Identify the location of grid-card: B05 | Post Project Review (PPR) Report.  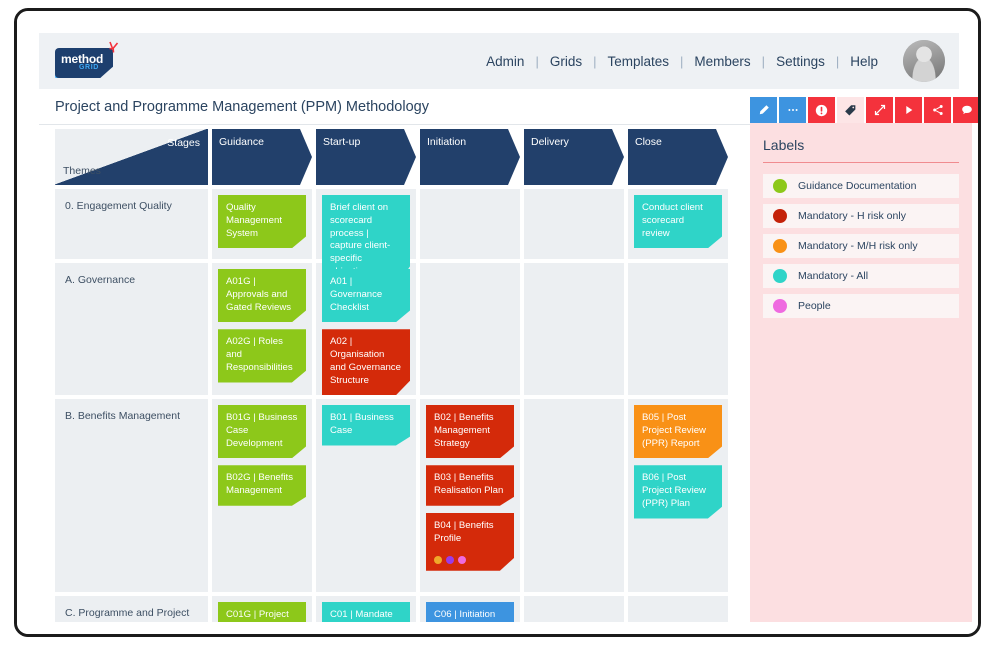
(678, 432).